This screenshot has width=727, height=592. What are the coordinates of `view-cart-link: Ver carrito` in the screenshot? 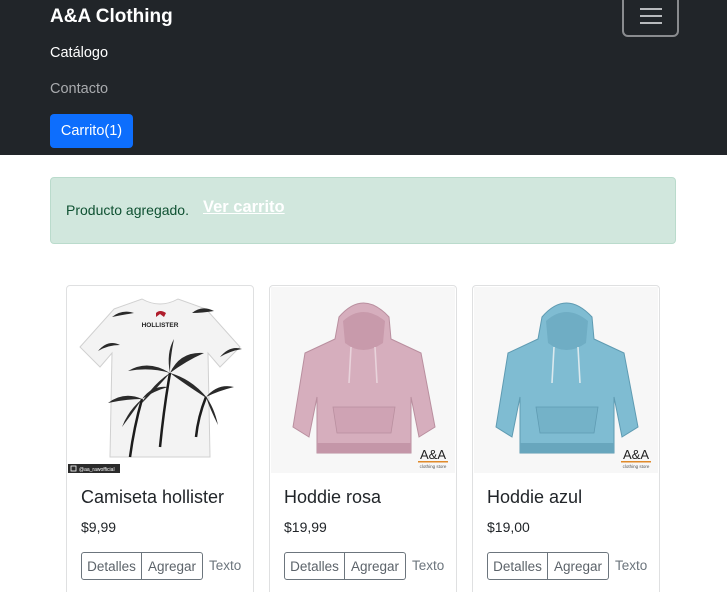 It's located at (244, 207).